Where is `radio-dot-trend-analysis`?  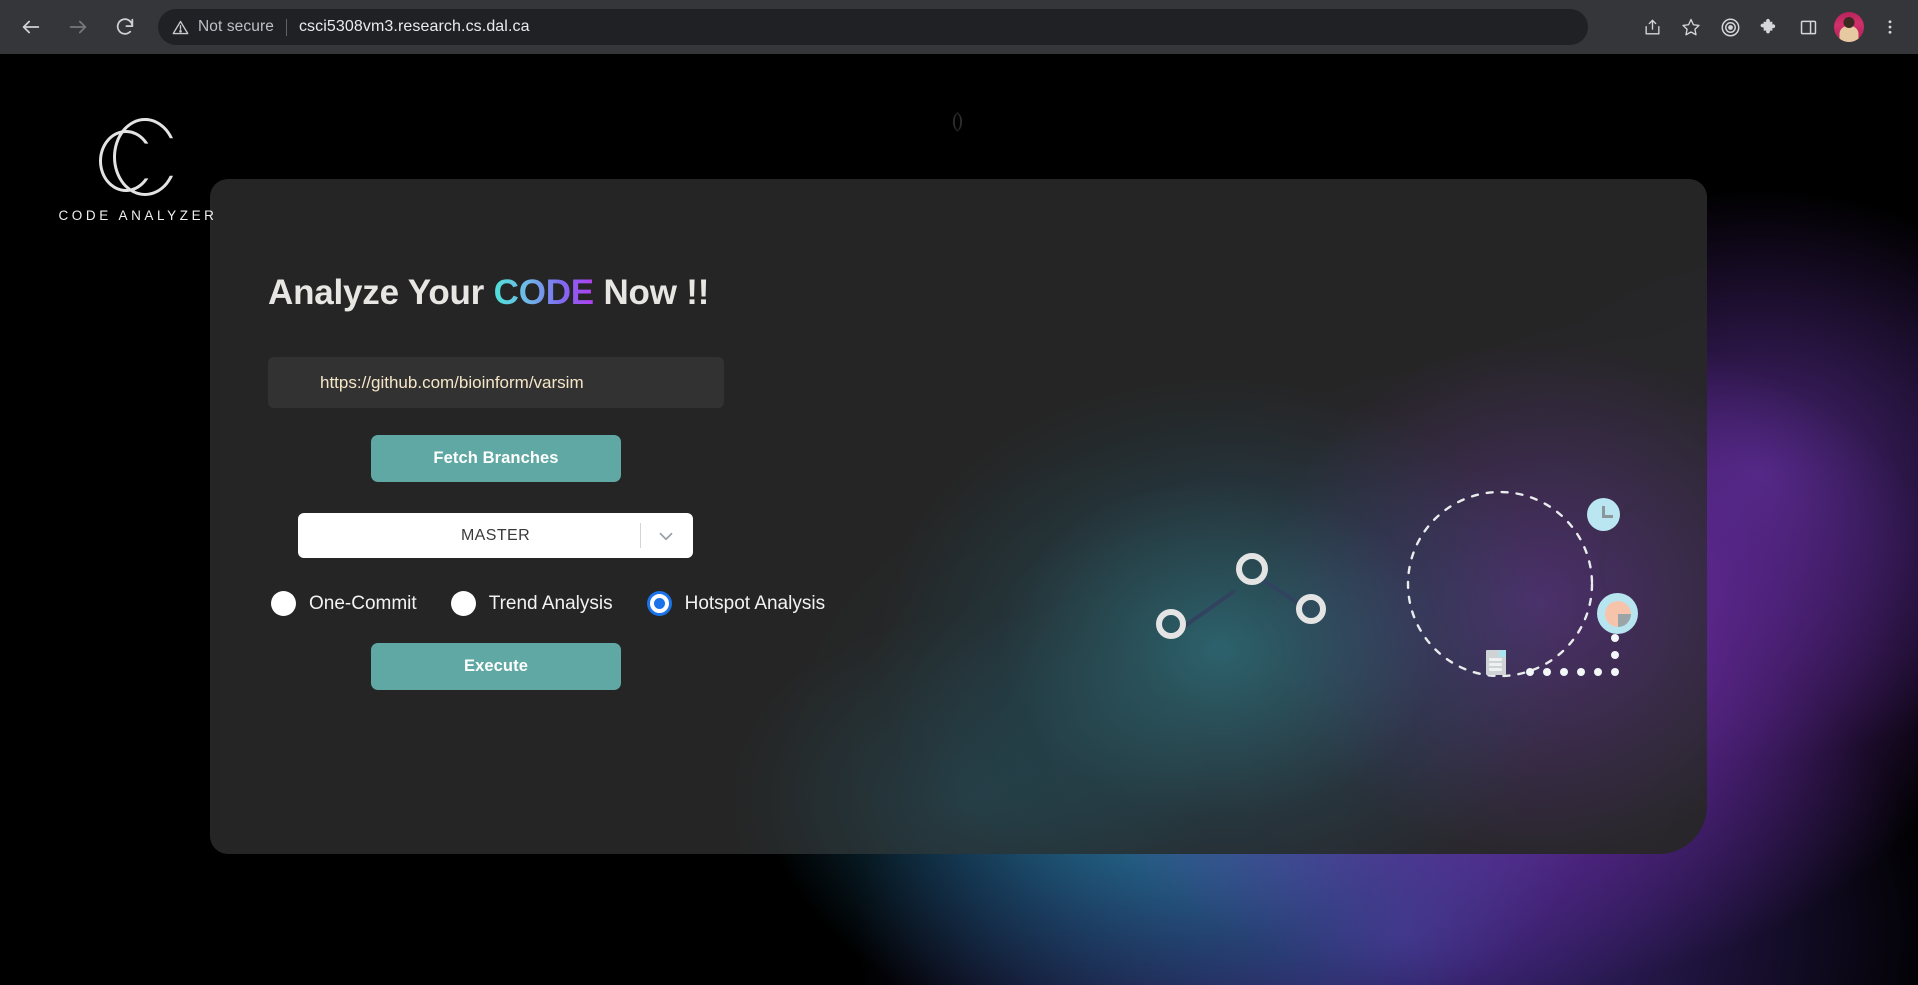
radio-dot-trend-analysis is located at coordinates (463, 603).